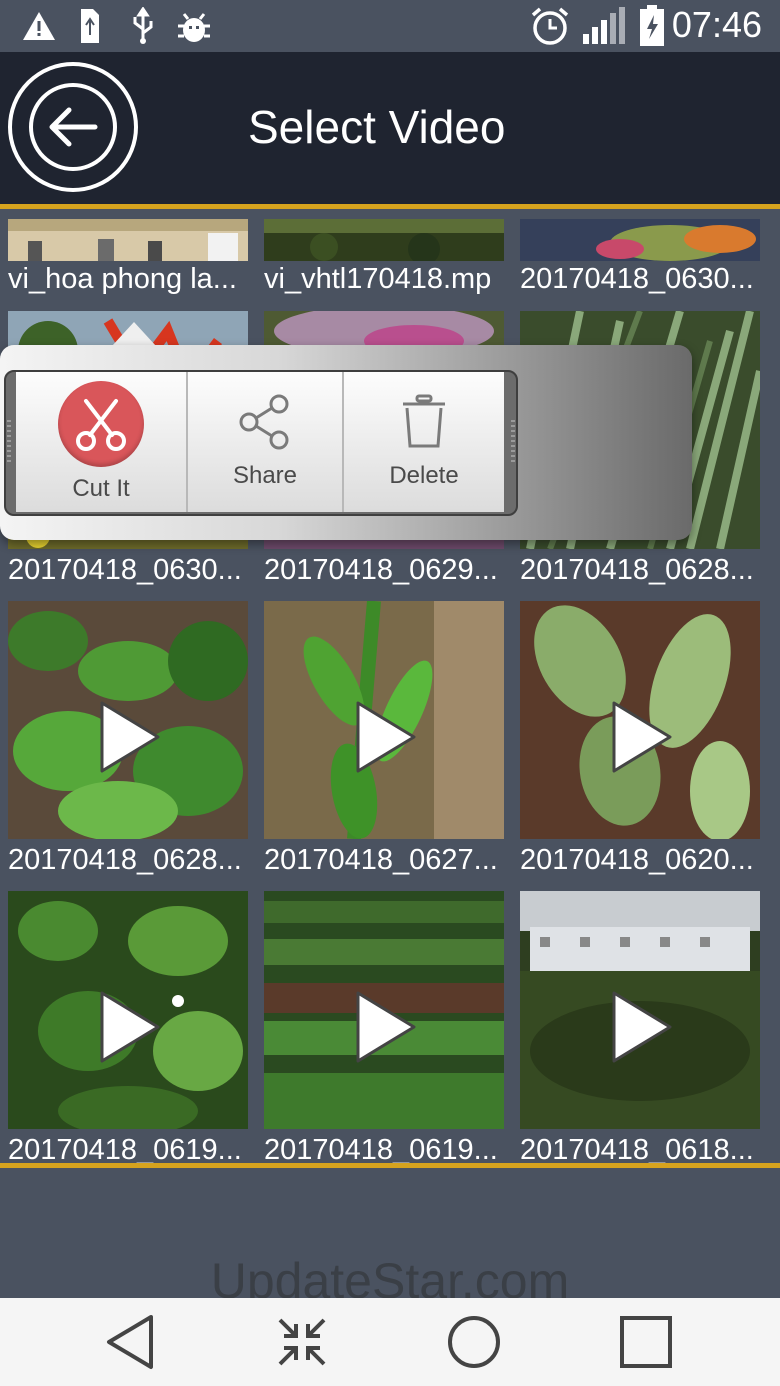 The width and height of the screenshot is (780, 1386). Describe the element at coordinates (101, 488) in the screenshot. I see `cut-it-label: Cut It` at that location.